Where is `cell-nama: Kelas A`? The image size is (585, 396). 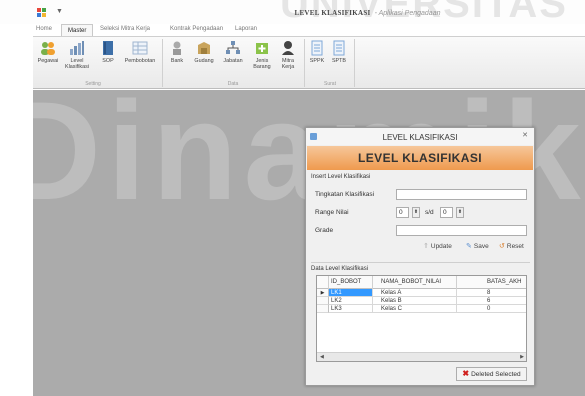
cell-nama: Kelas A is located at coordinates (415, 293).